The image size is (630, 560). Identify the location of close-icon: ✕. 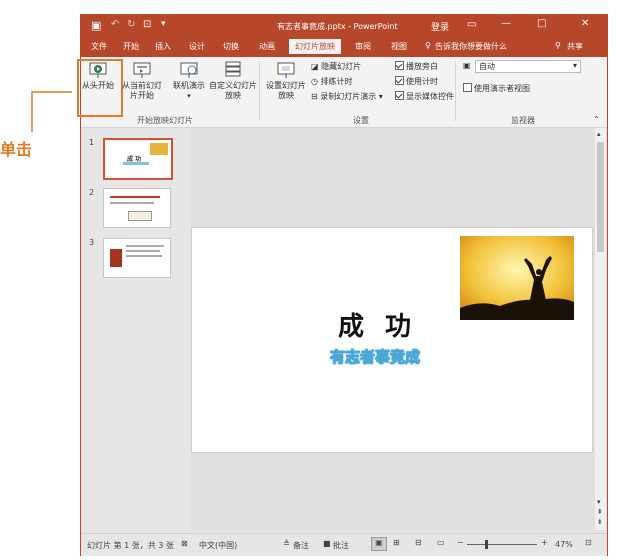
(585, 23).